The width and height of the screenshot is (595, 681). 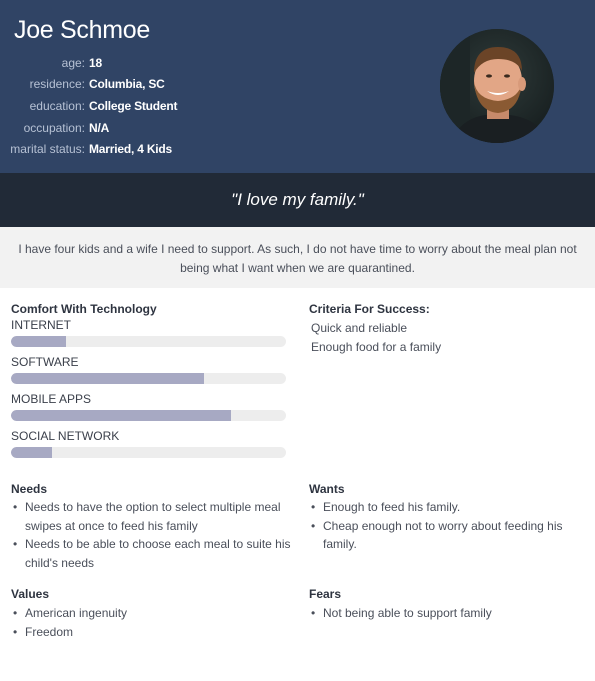 I want to click on tech-label: SOCIAL NETWORK, so click(x=65, y=436).